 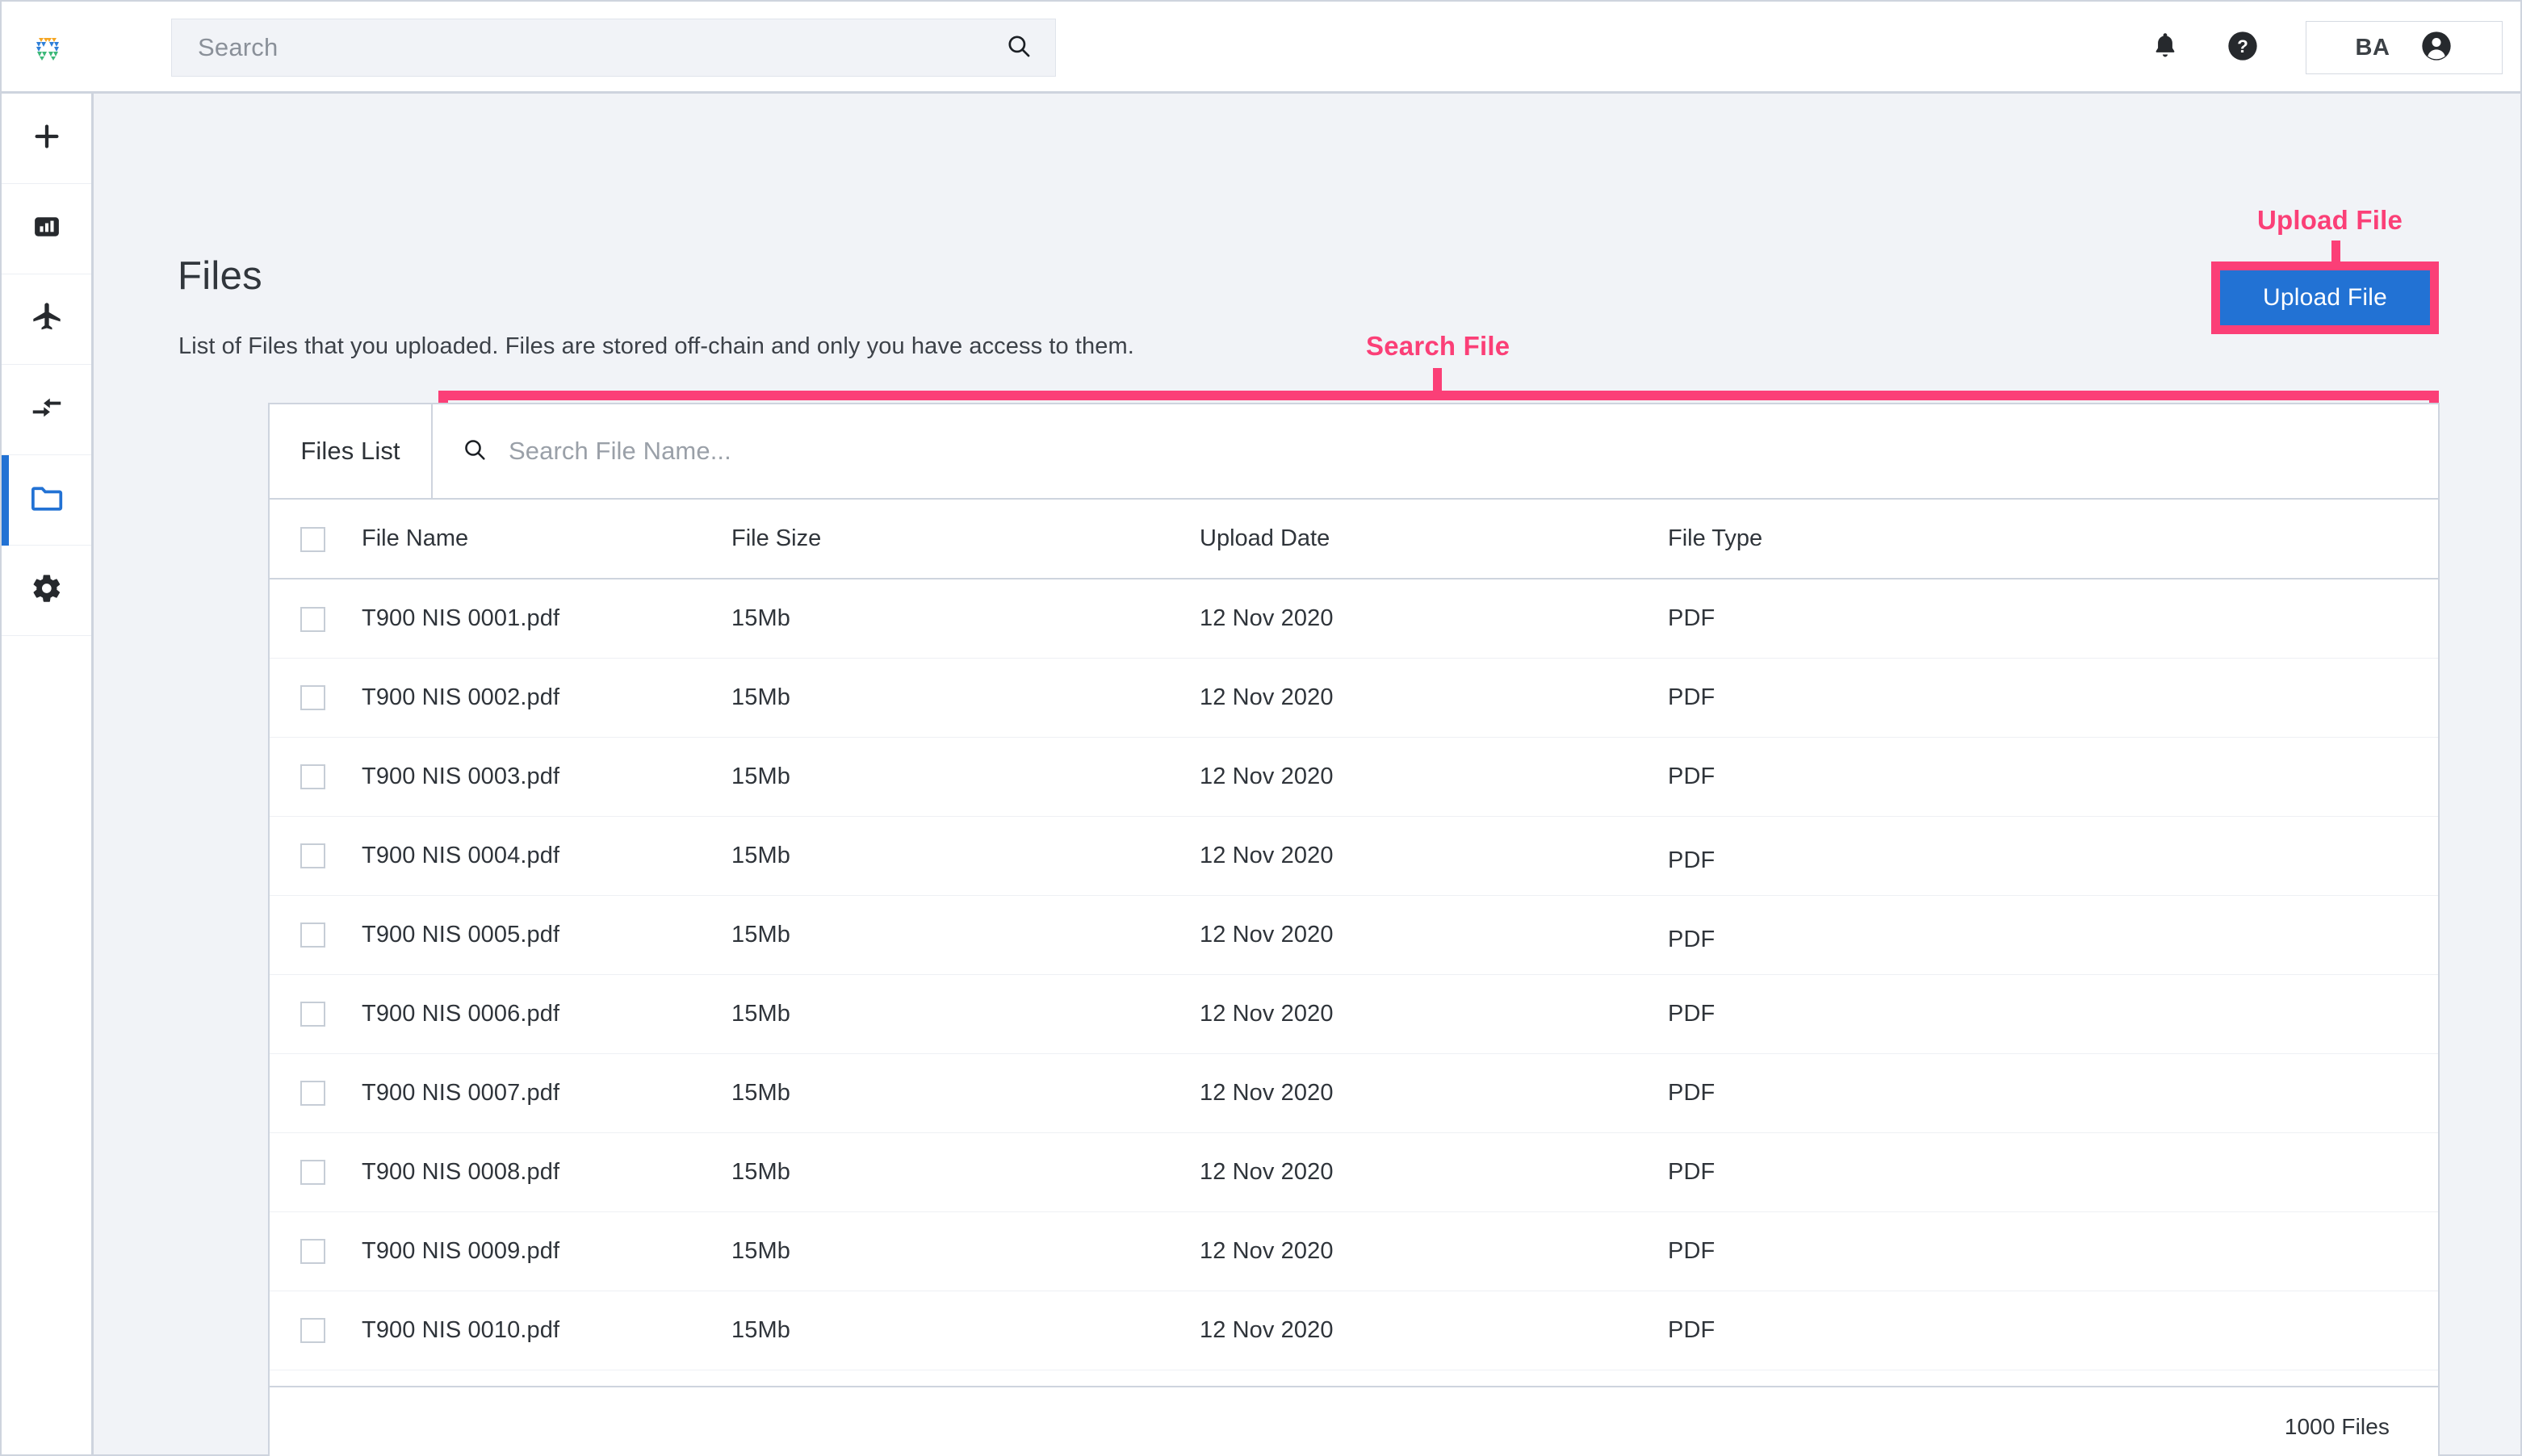 What do you see at coordinates (613, 48) in the screenshot?
I see `global-search-input: Search` at bounding box center [613, 48].